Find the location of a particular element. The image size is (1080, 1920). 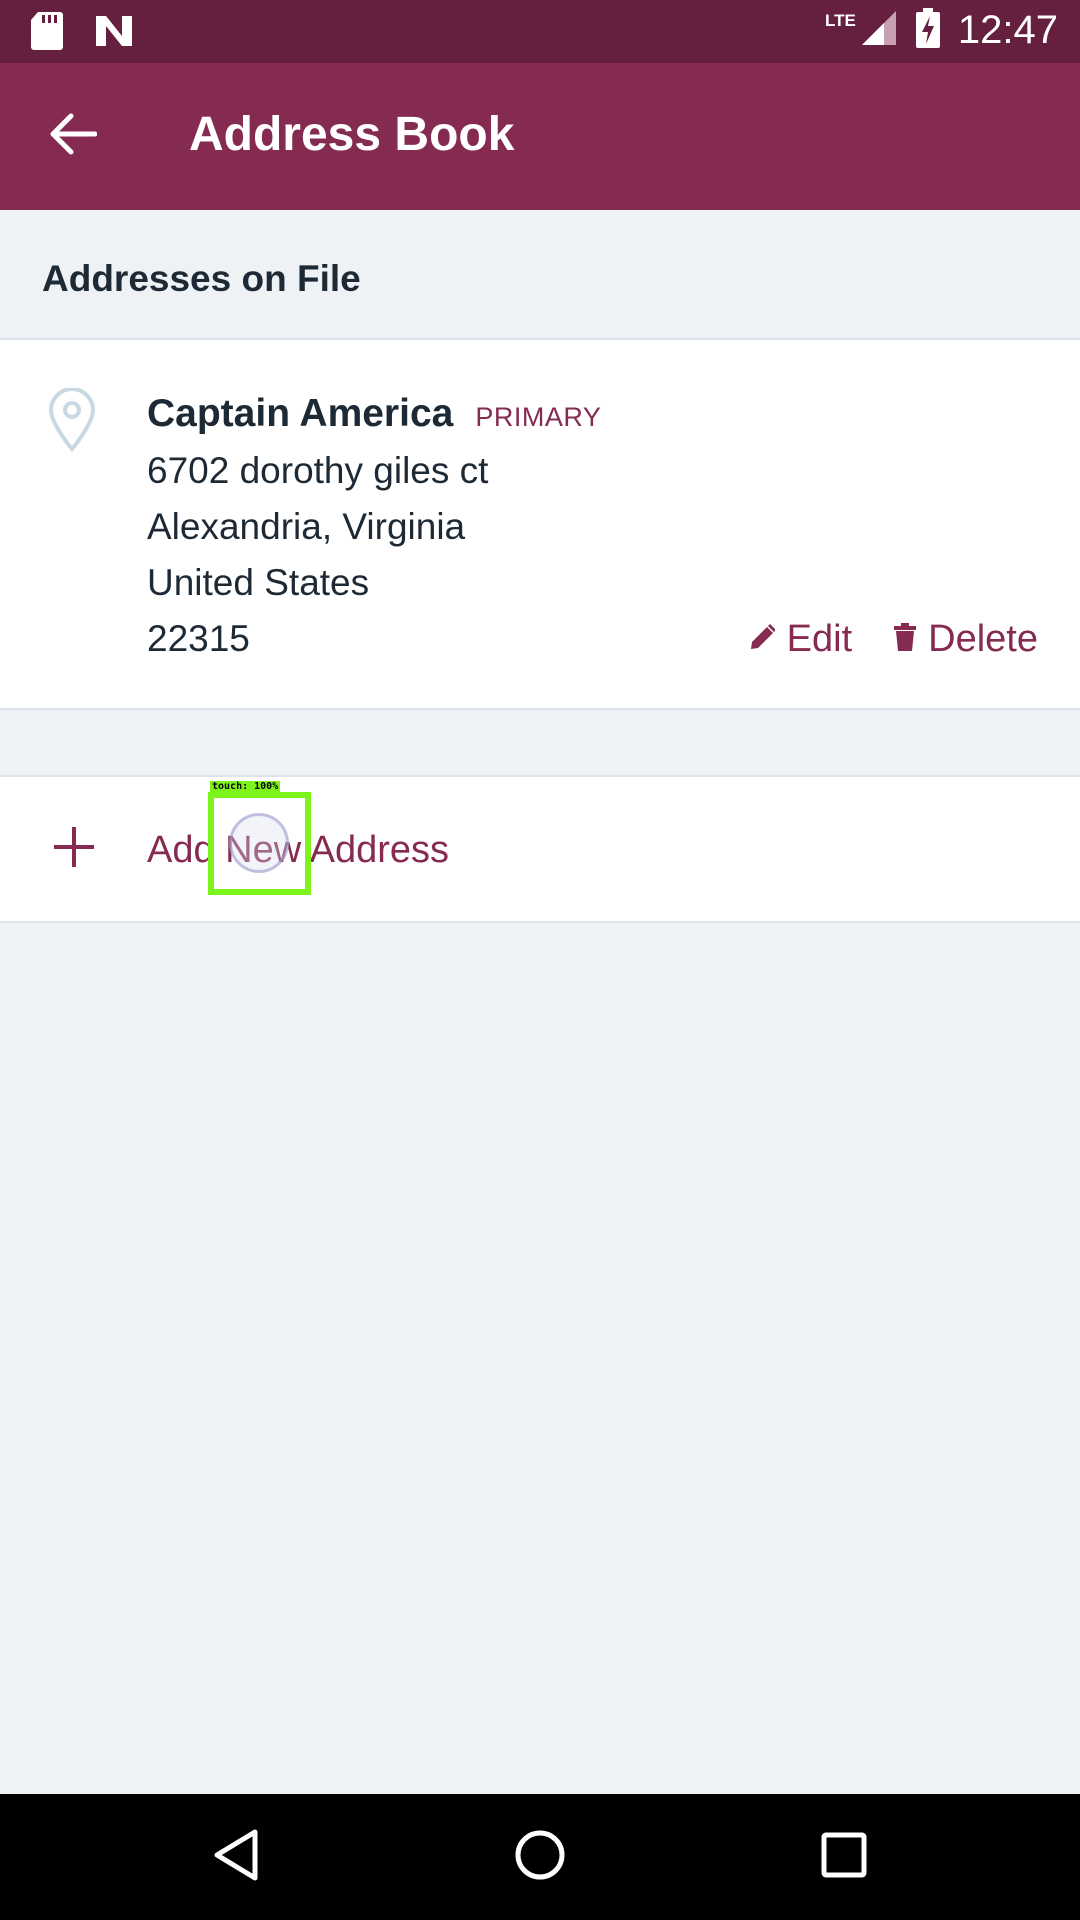

address-name-row: Captain America PRIMARY is located at coordinates (374, 414).